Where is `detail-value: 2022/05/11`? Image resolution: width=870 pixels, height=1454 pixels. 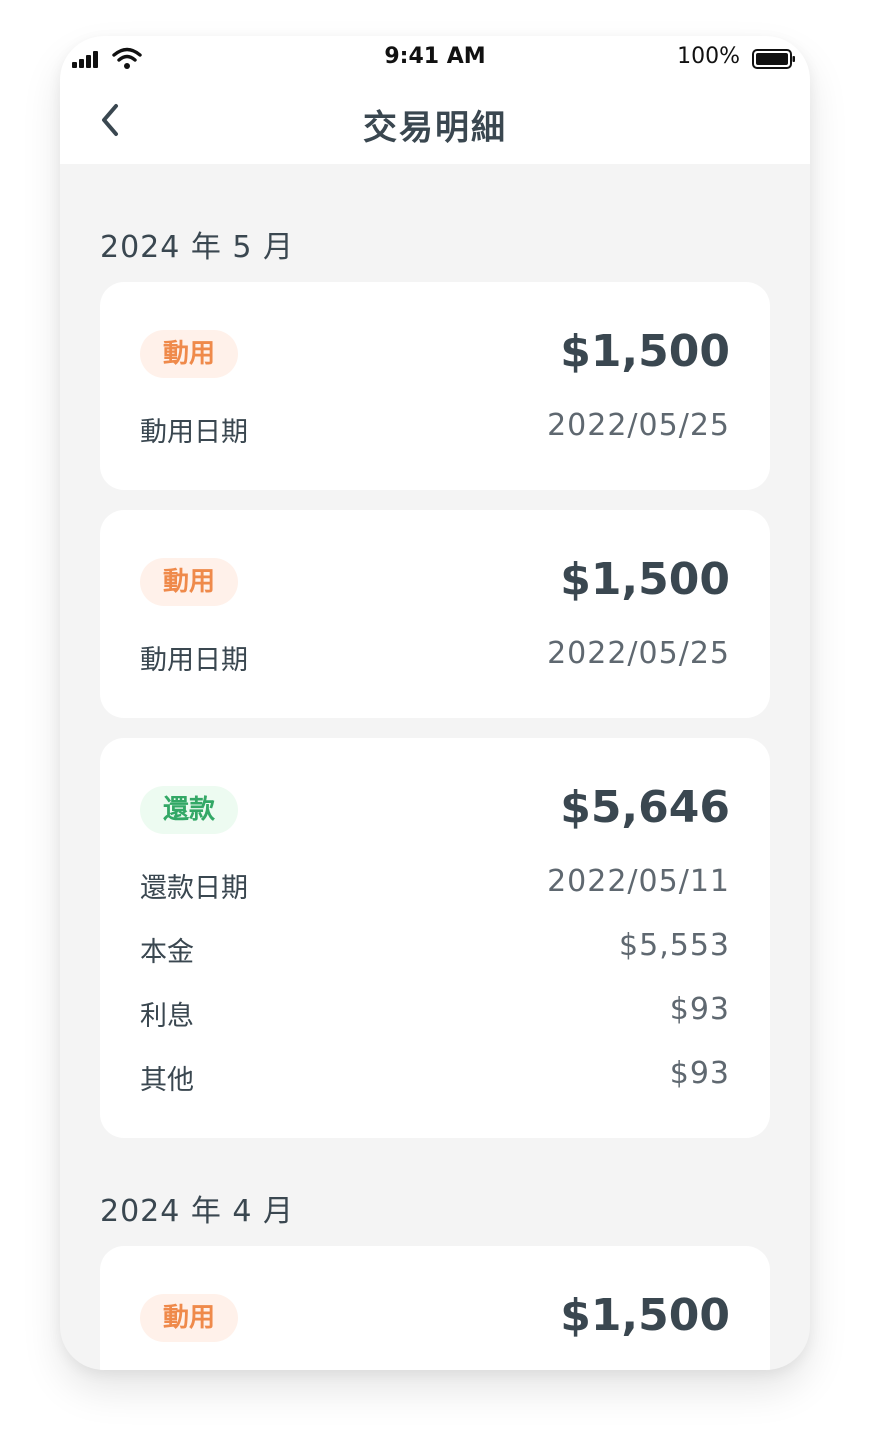
detail-value: 2022/05/11 is located at coordinates (638, 881).